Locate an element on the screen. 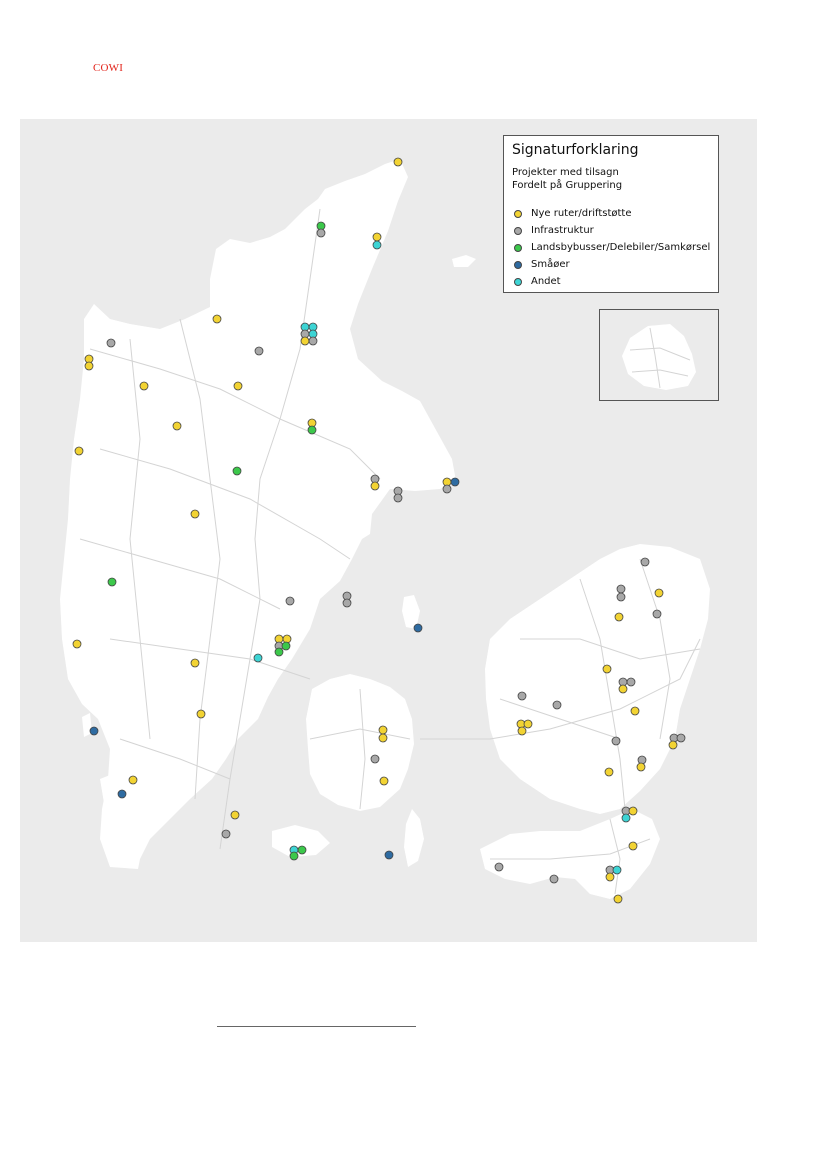 This screenshot has width=827, height=1169. langeland-island is located at coordinates (414, 838).